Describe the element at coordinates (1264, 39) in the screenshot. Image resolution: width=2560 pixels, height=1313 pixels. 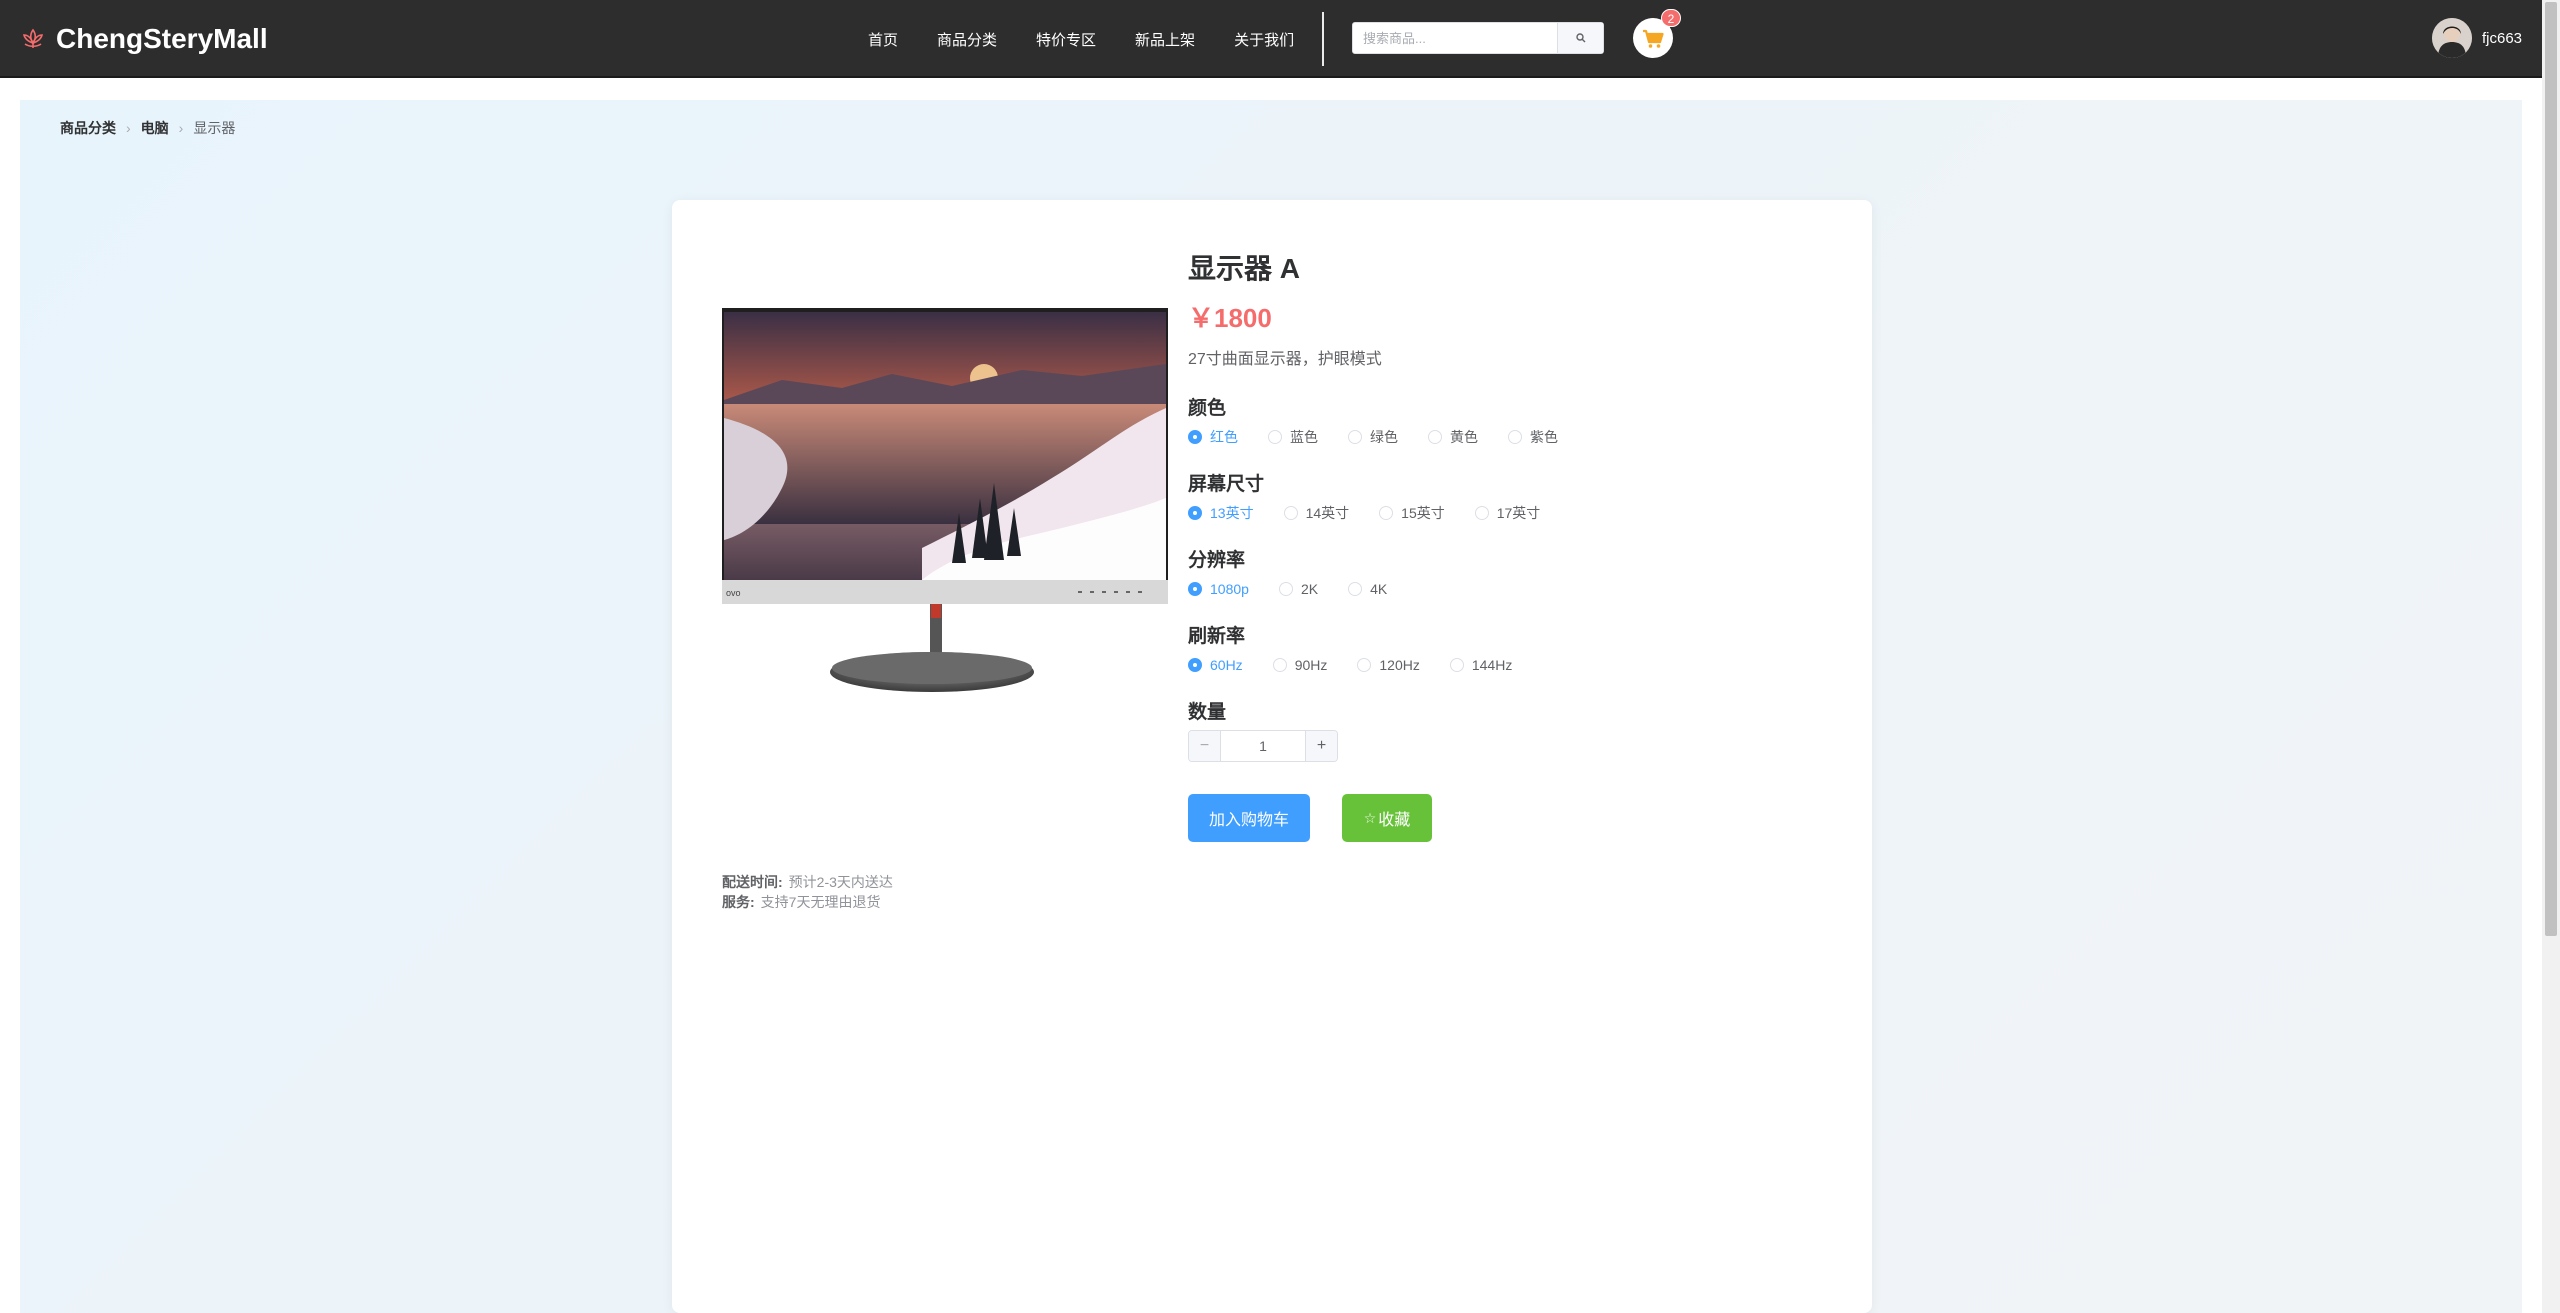
I see `nav-about: 关于我们` at that location.